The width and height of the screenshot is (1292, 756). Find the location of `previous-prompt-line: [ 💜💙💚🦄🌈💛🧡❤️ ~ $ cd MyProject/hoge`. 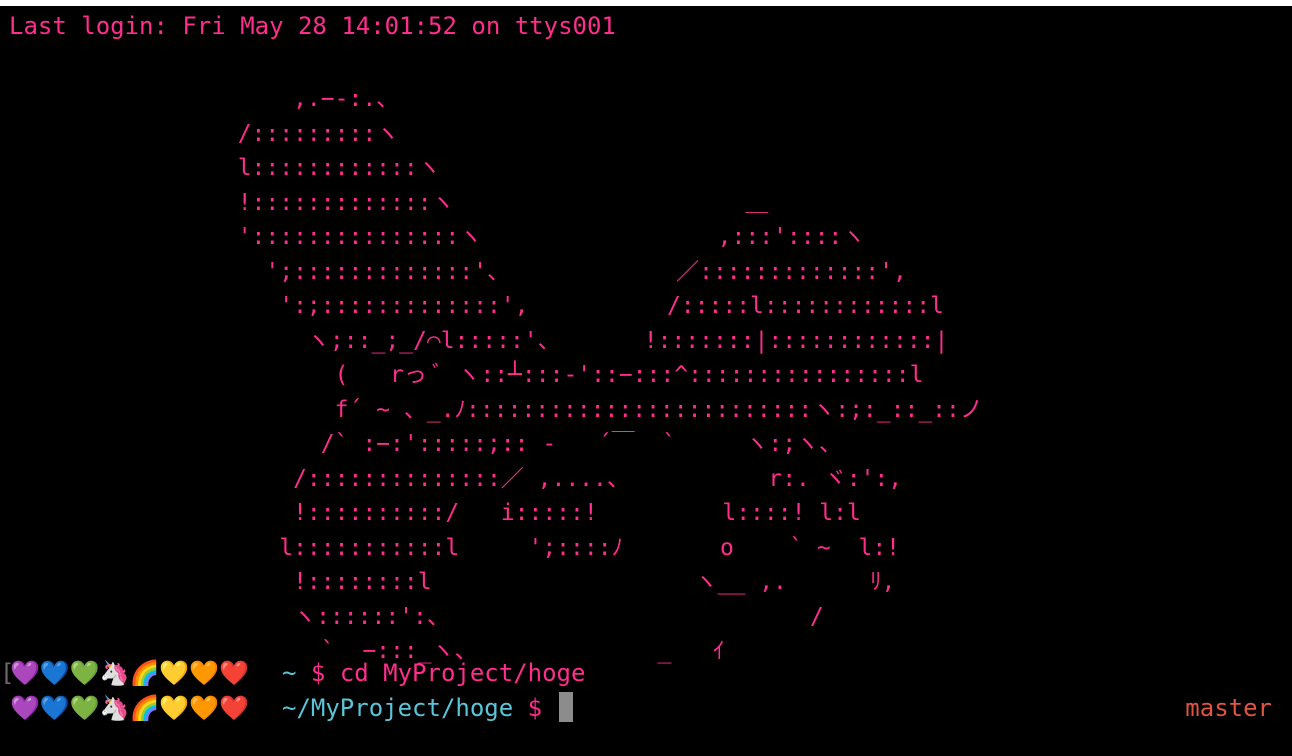

previous-prompt-line: [ 💜💙💚🦄🌈💛🧡❤️ ~ $ cd MyProject/hoge is located at coordinates (292, 673).